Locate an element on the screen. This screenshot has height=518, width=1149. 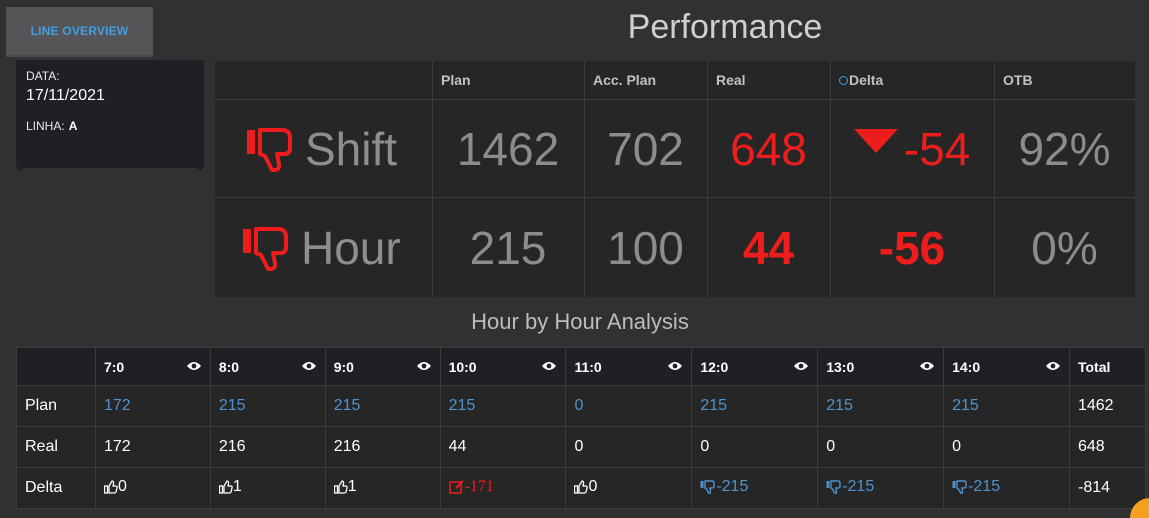
header-real: Real is located at coordinates (731, 80).